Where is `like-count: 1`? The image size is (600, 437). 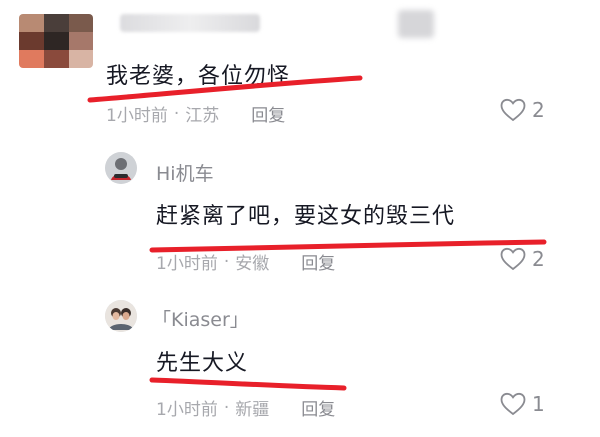
like-count: 1 is located at coordinates (538, 404).